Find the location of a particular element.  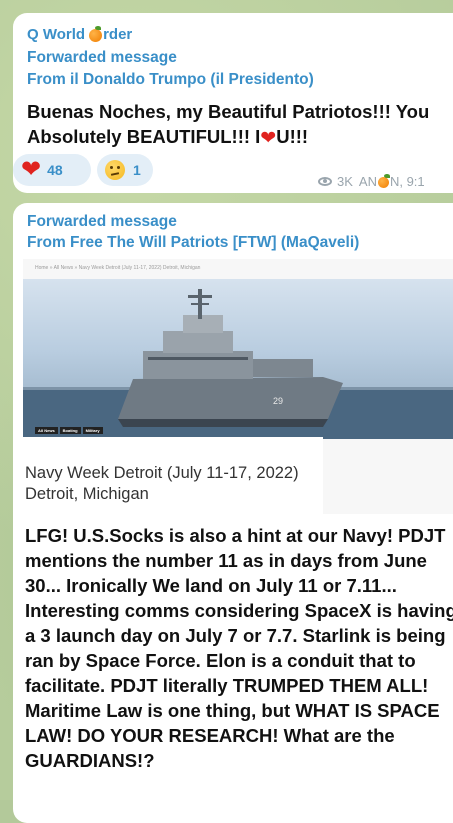

message-line-2: Absolutely BEAUTIFUL!!! I❤U!!! is located at coordinates (240, 137).